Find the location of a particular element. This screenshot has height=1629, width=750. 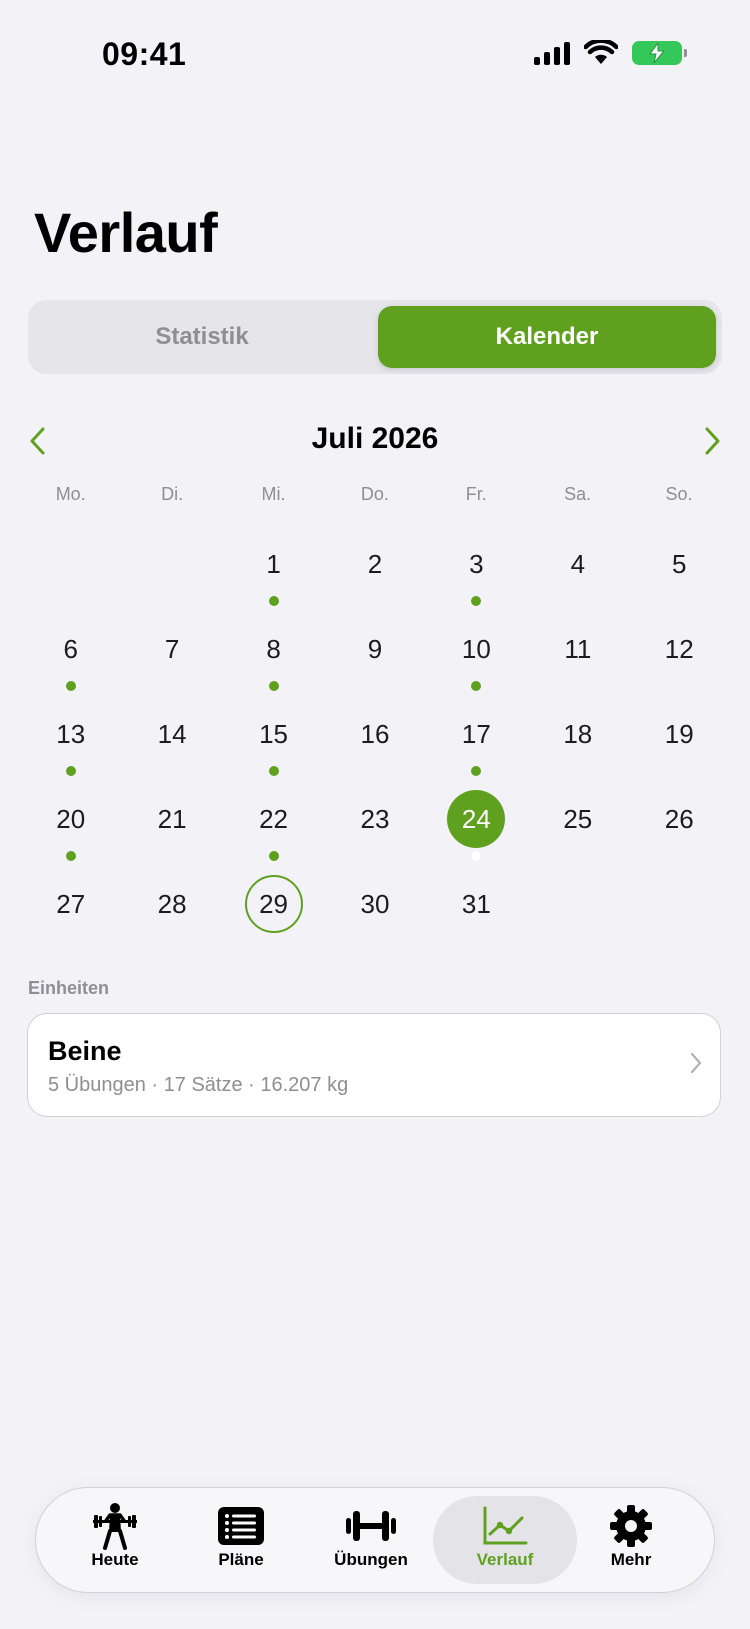

session-card: Beine 5 Übungen · 17 Sätze · 16.207 kg is located at coordinates (374, 1065).